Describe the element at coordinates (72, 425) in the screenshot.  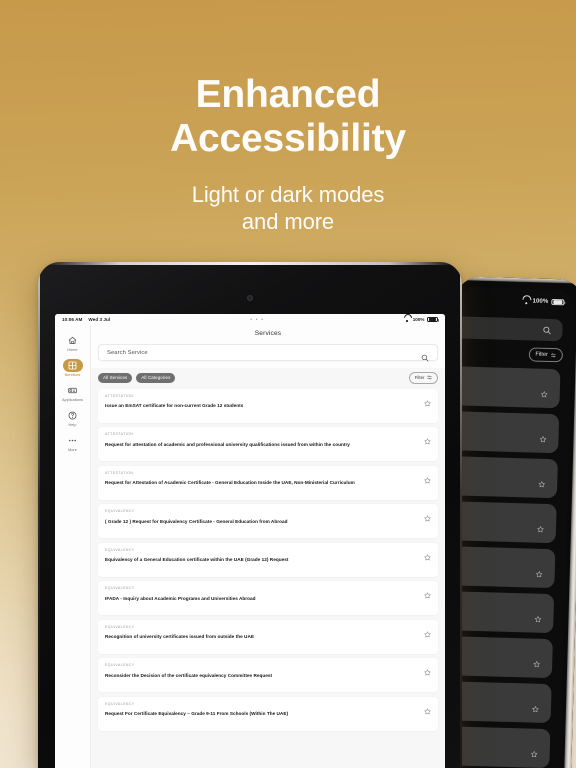
I see `sidebar-item-label: Help` at that location.